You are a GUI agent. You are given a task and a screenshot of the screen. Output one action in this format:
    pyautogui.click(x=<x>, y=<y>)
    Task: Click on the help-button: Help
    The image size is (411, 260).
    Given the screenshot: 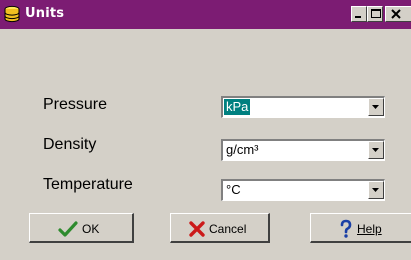 What is the action you would take?
    pyautogui.click(x=360, y=228)
    